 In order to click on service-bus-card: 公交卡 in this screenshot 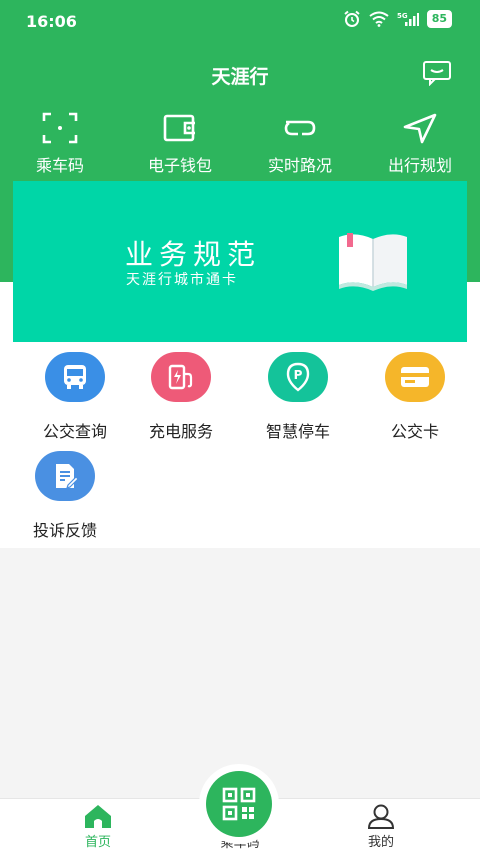, I will do `click(415, 397)`.